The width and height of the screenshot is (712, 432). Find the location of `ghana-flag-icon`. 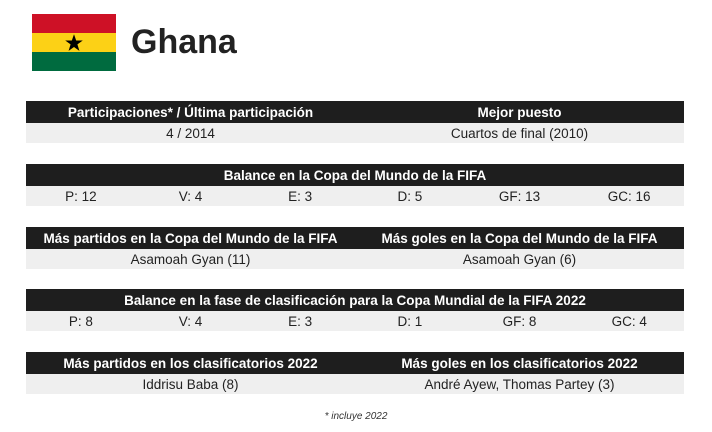

ghana-flag-icon is located at coordinates (74, 42).